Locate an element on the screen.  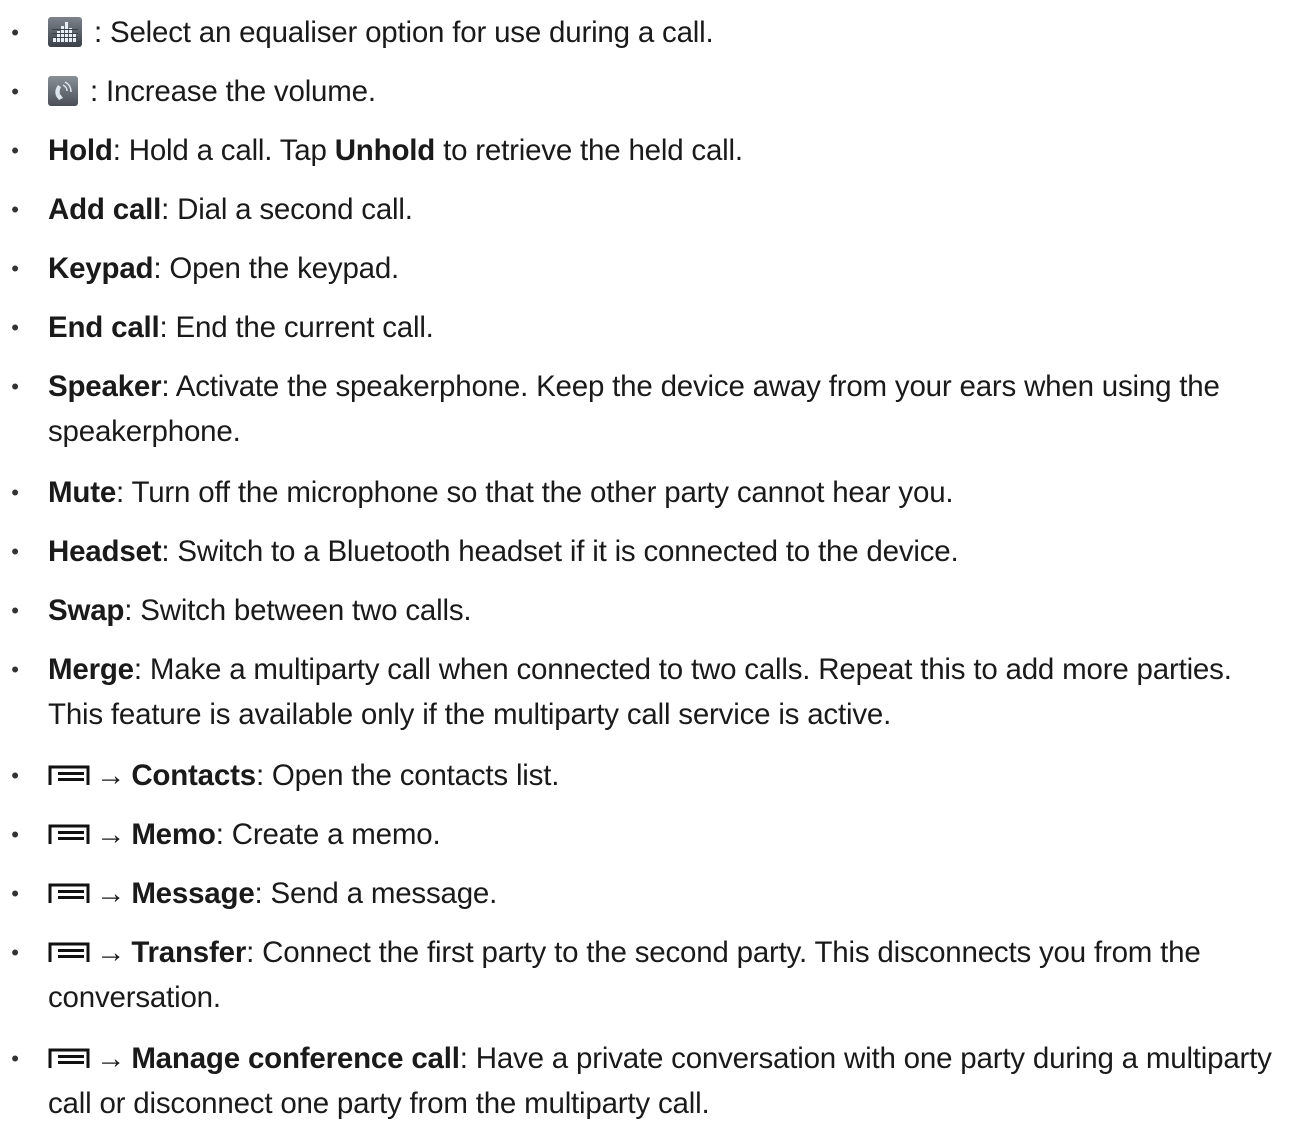
option-label: Merge is located at coordinates (91, 669).